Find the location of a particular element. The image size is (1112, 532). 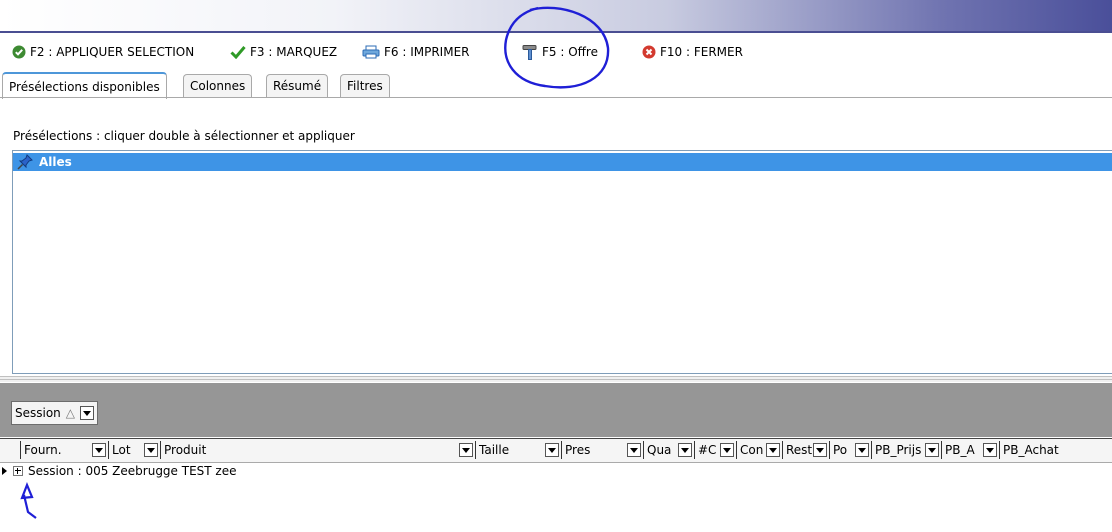

column-header-taille: Taille is located at coordinates (518, 450).